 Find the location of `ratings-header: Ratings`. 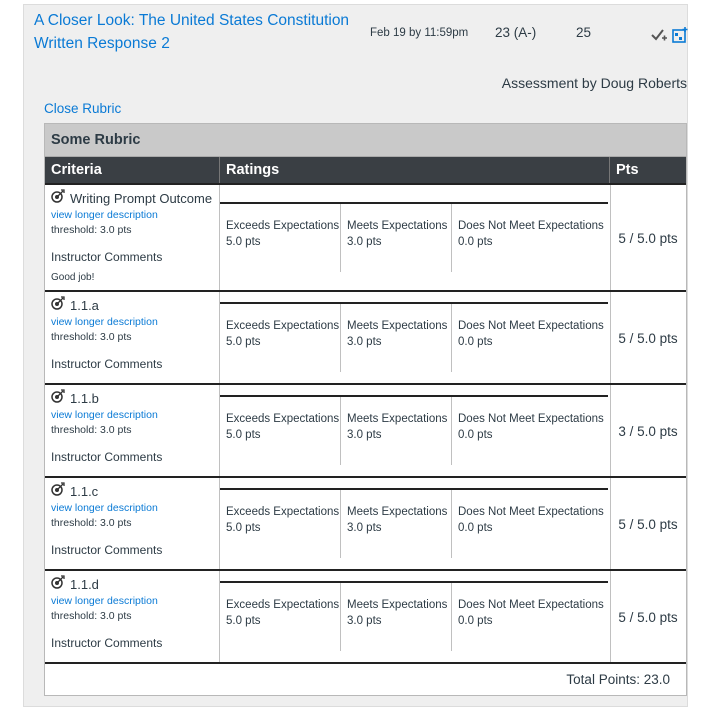

ratings-header: Ratings is located at coordinates (415, 170).